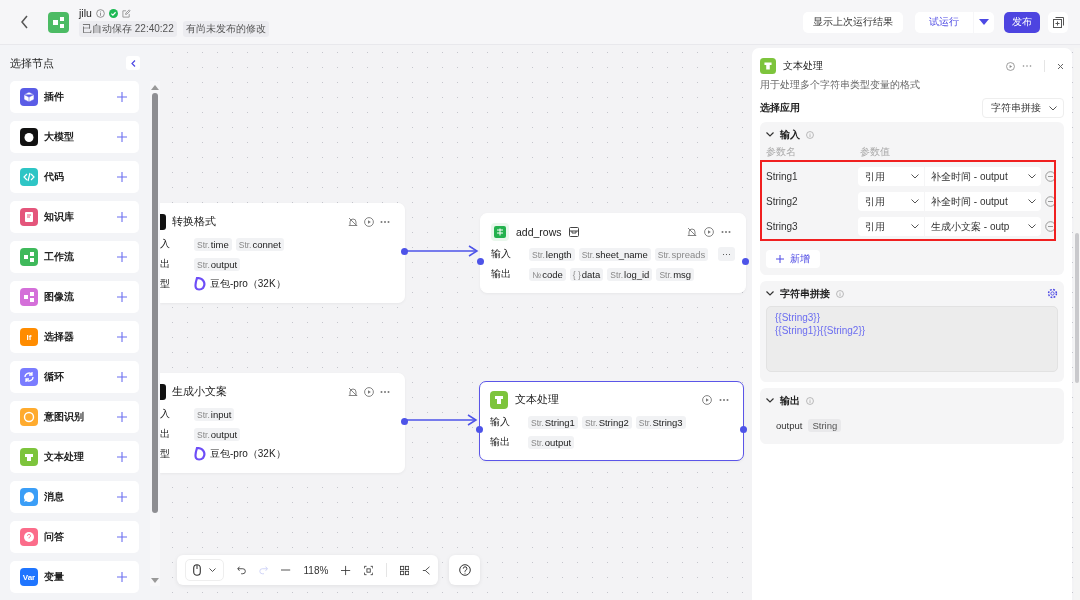 Image resolution: width=1080 pixels, height=600 pixels. I want to click on variable-tag: Str.time, so click(213, 244).